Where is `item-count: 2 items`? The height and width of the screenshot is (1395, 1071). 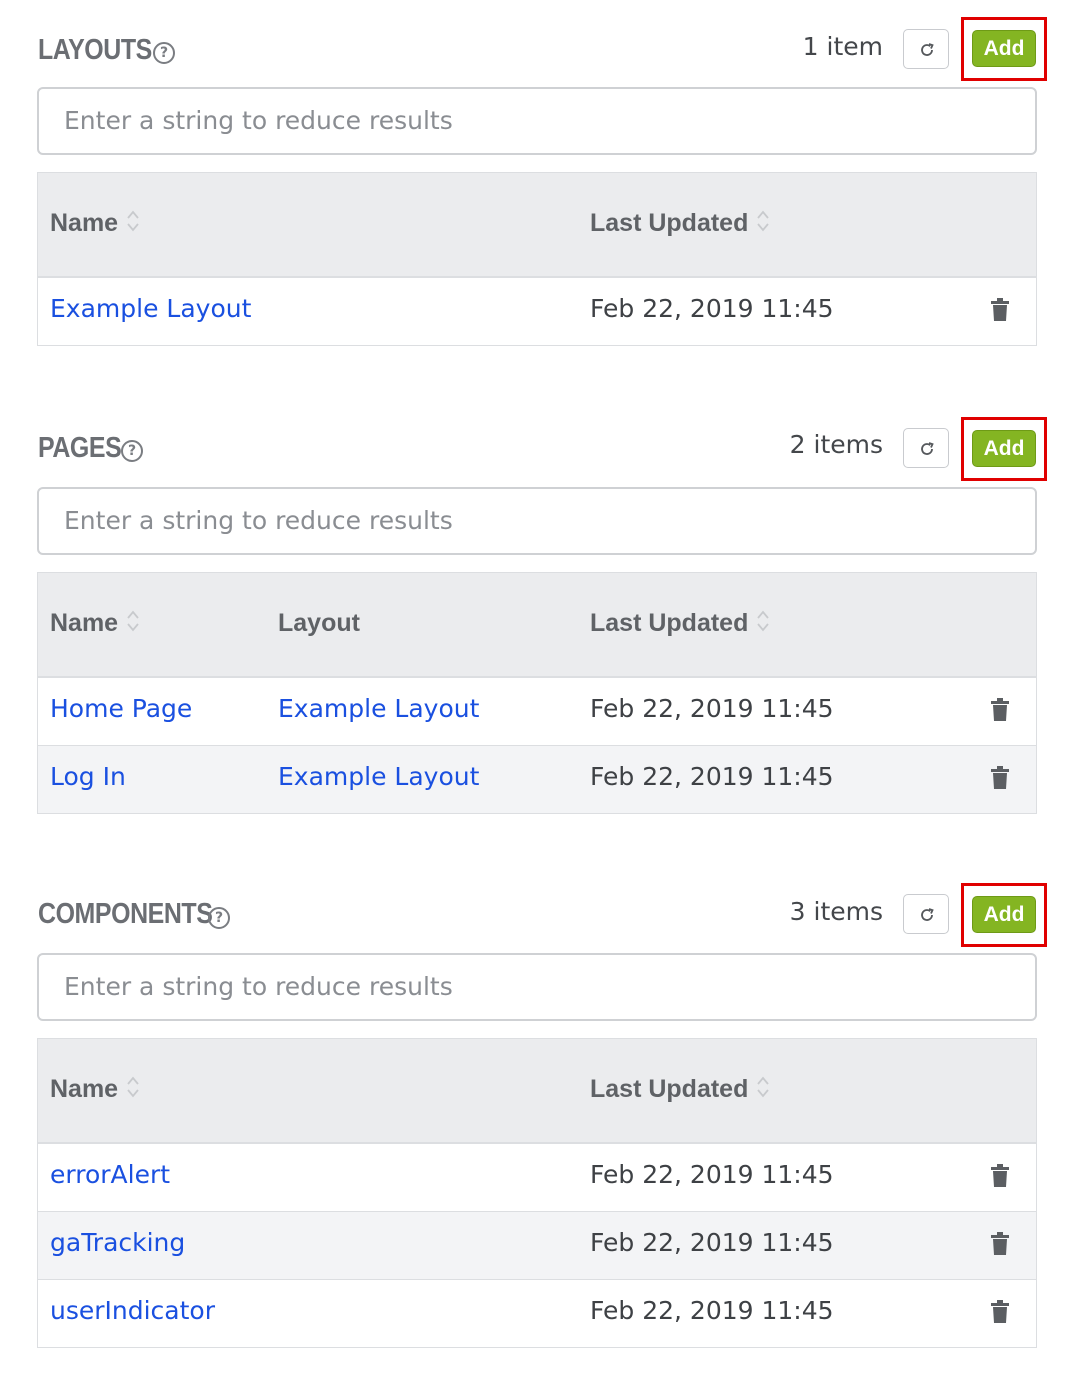
item-count: 2 items is located at coordinates (836, 444).